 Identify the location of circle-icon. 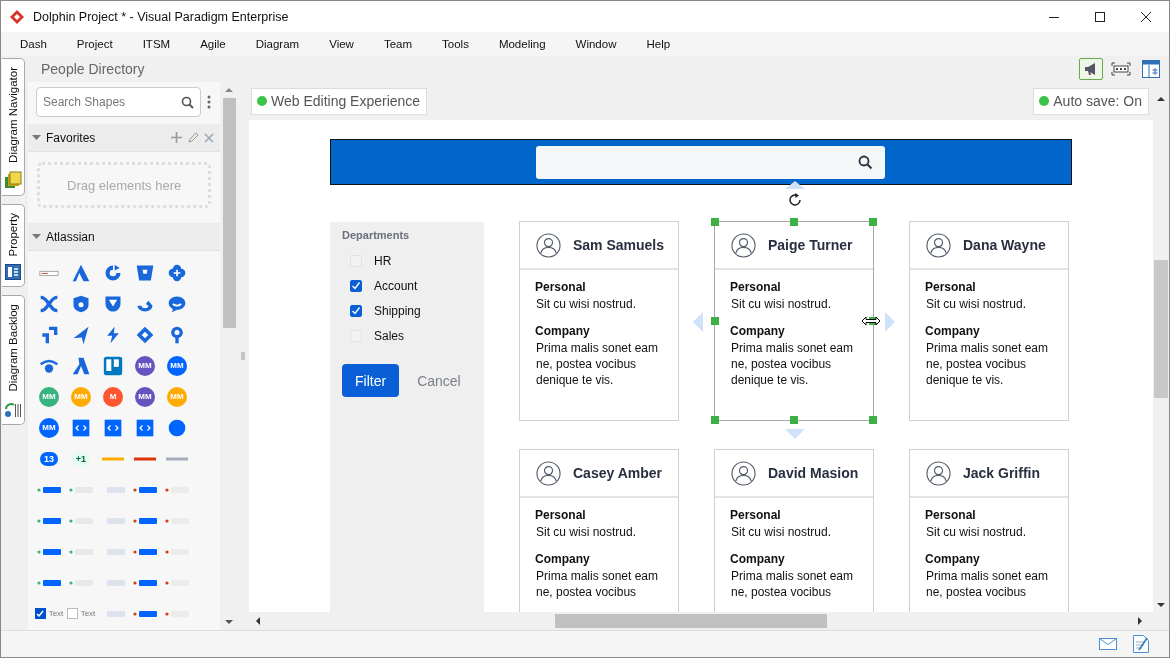
(177, 427).